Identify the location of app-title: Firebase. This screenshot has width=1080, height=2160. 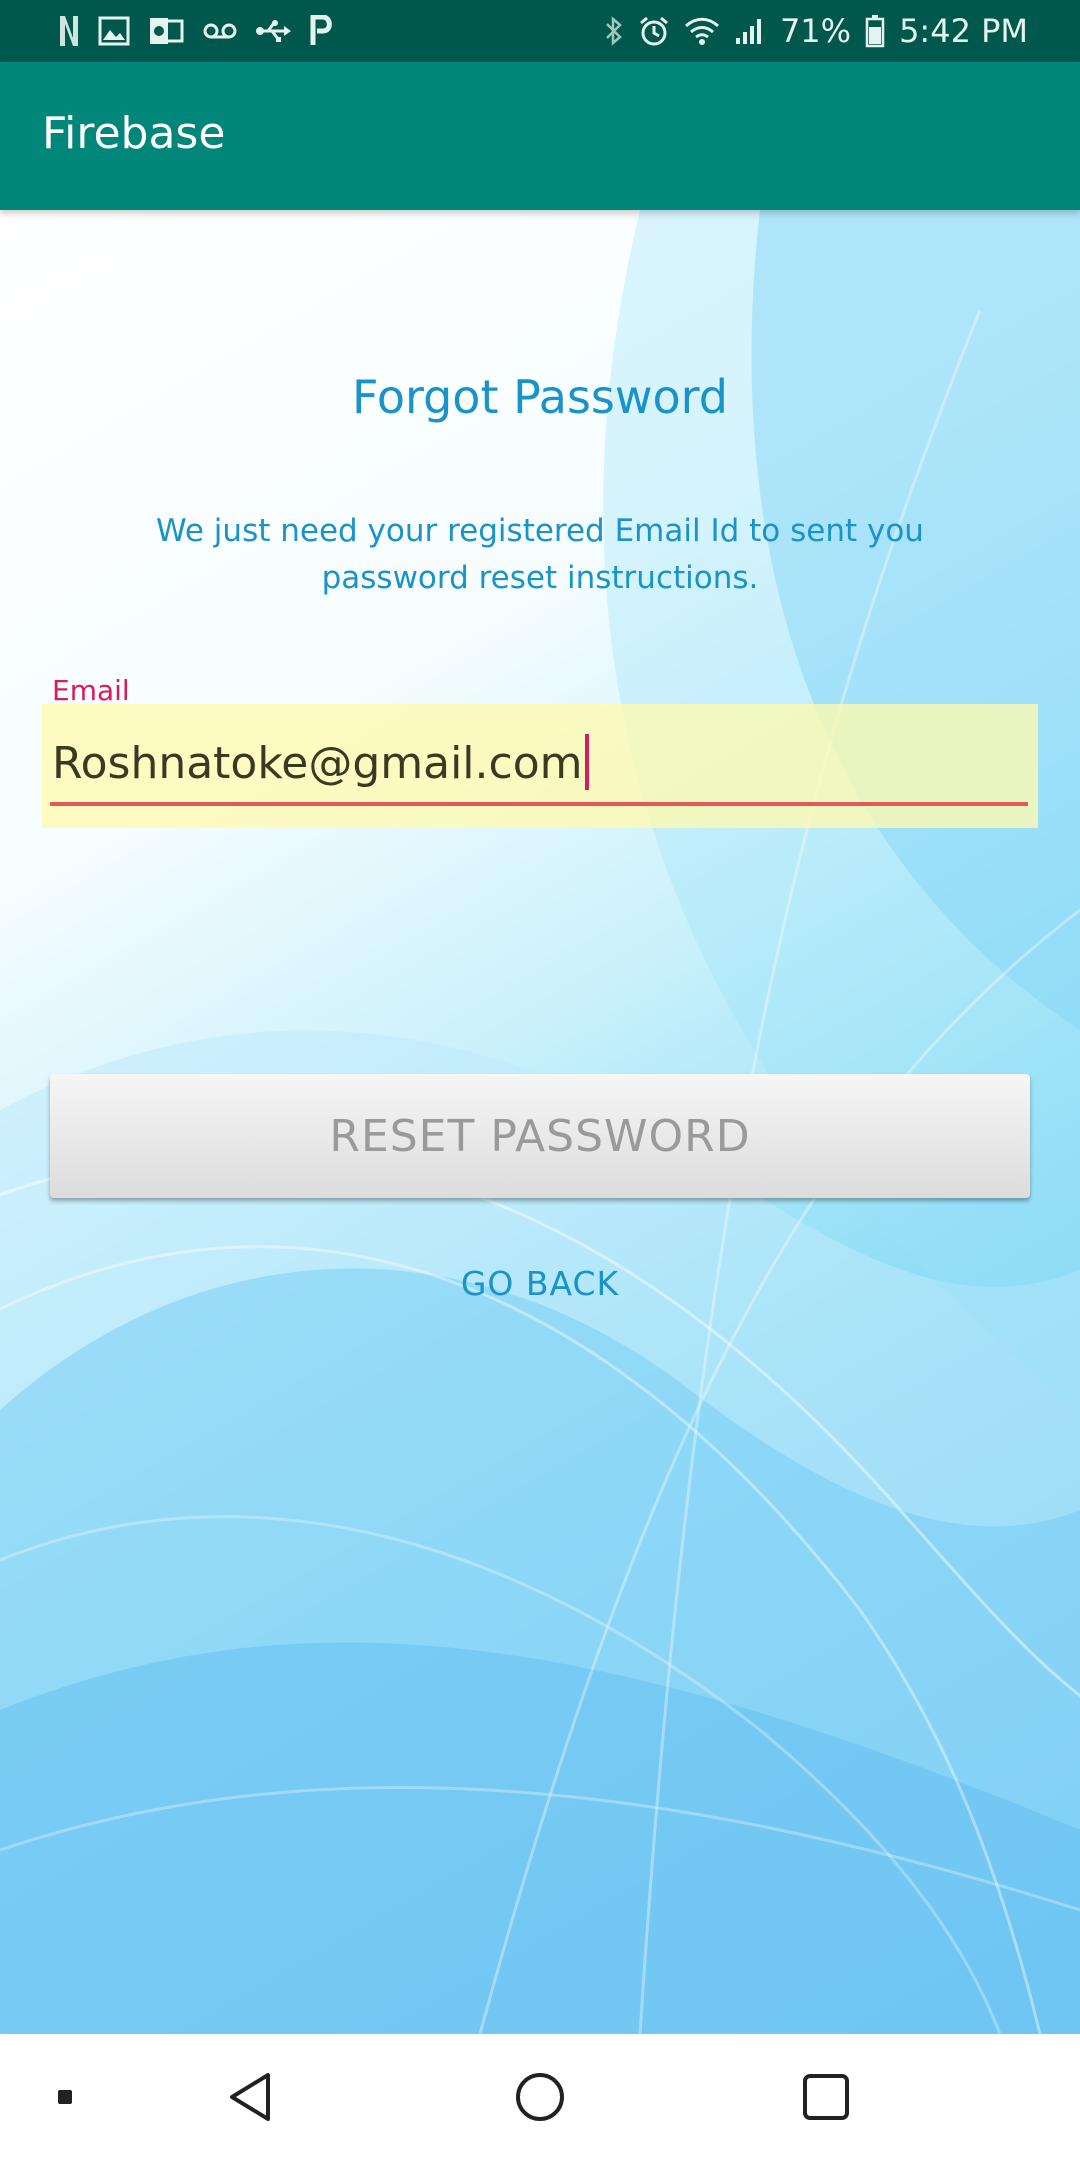
(134, 133).